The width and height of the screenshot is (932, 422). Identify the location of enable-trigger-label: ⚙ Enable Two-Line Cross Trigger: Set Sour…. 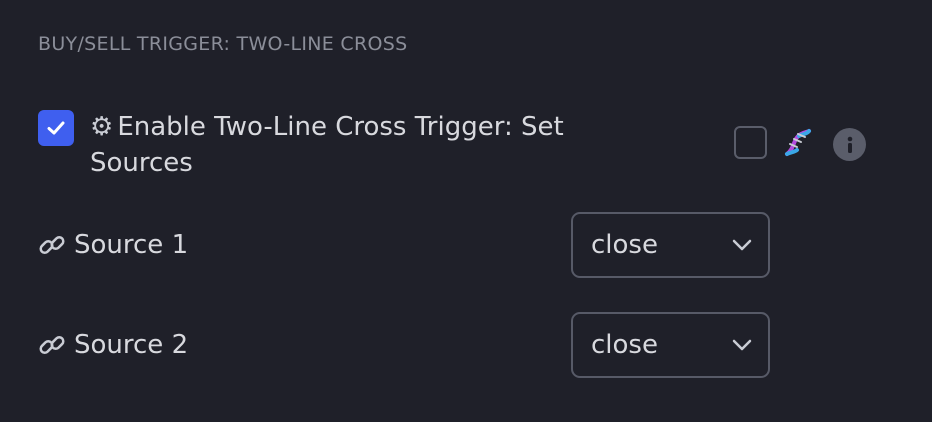
(350, 145).